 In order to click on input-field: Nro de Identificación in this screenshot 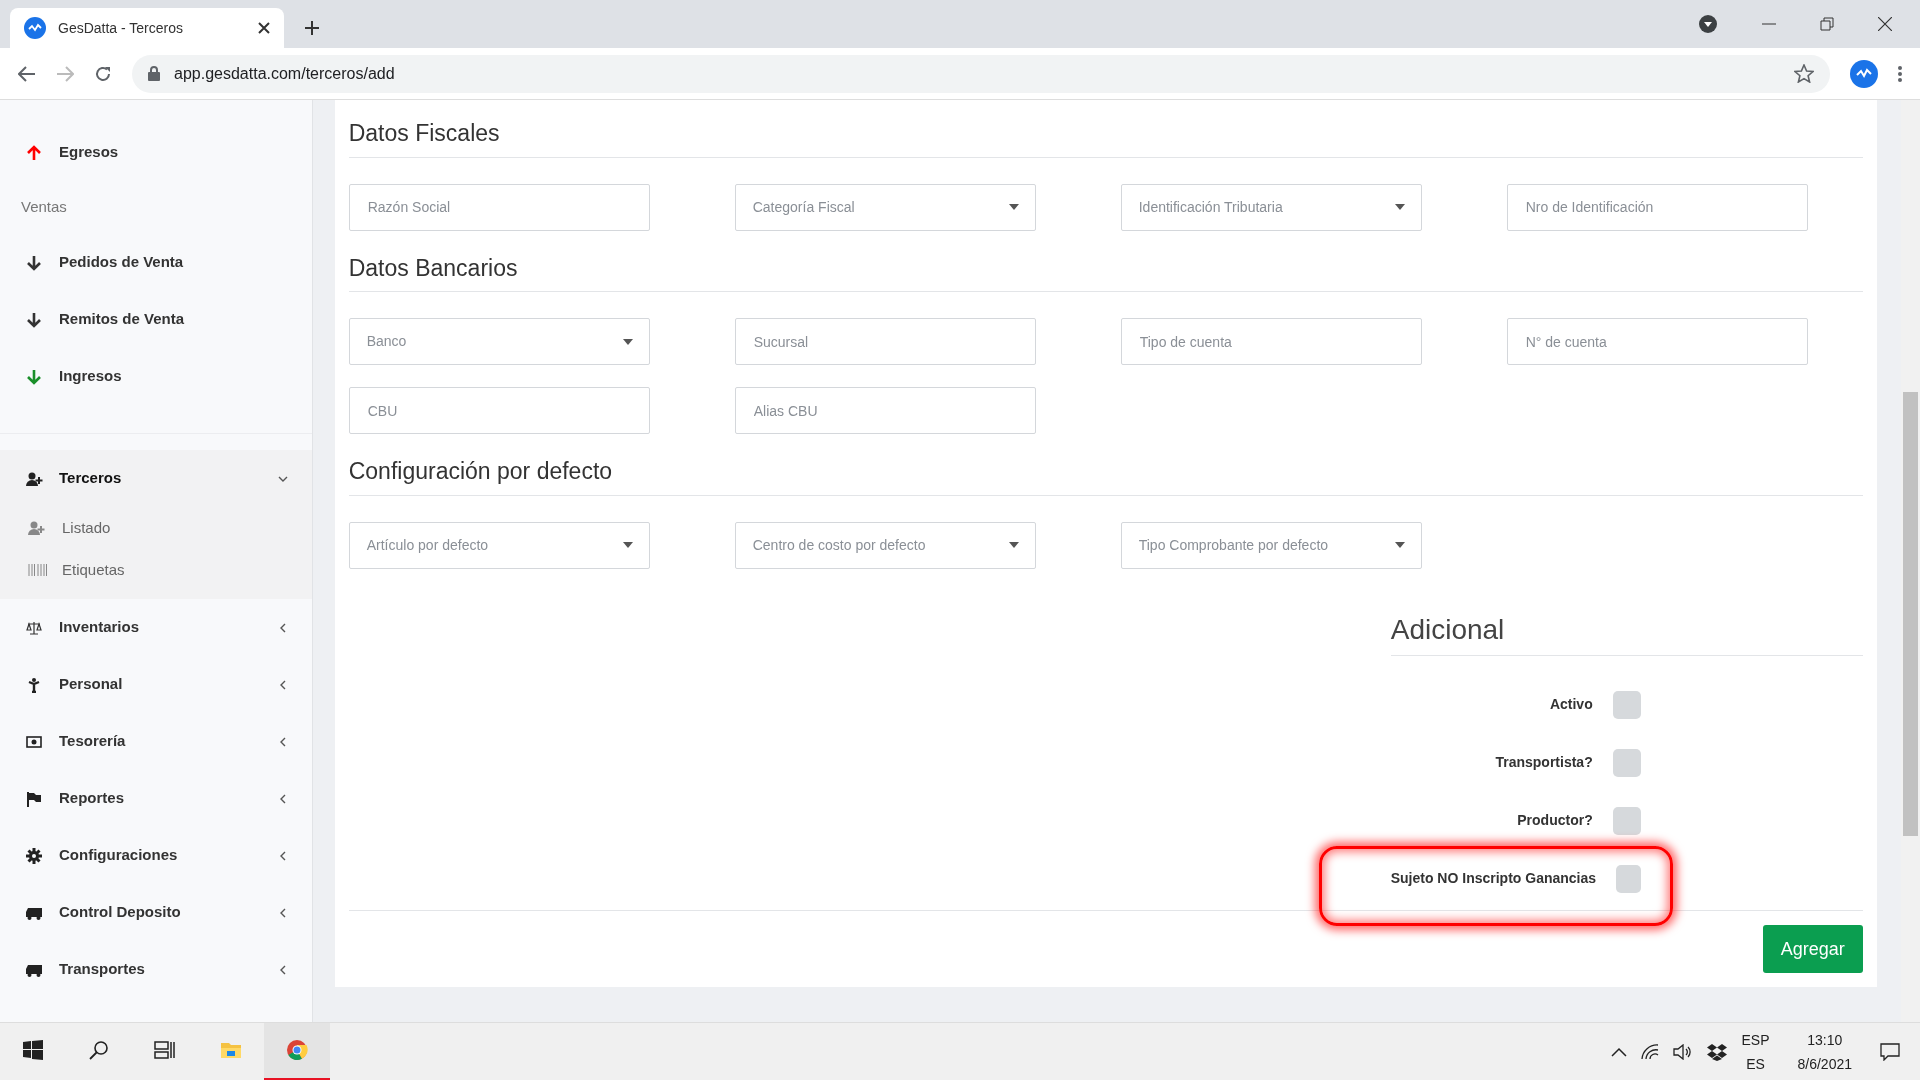, I will do `click(1657, 207)`.